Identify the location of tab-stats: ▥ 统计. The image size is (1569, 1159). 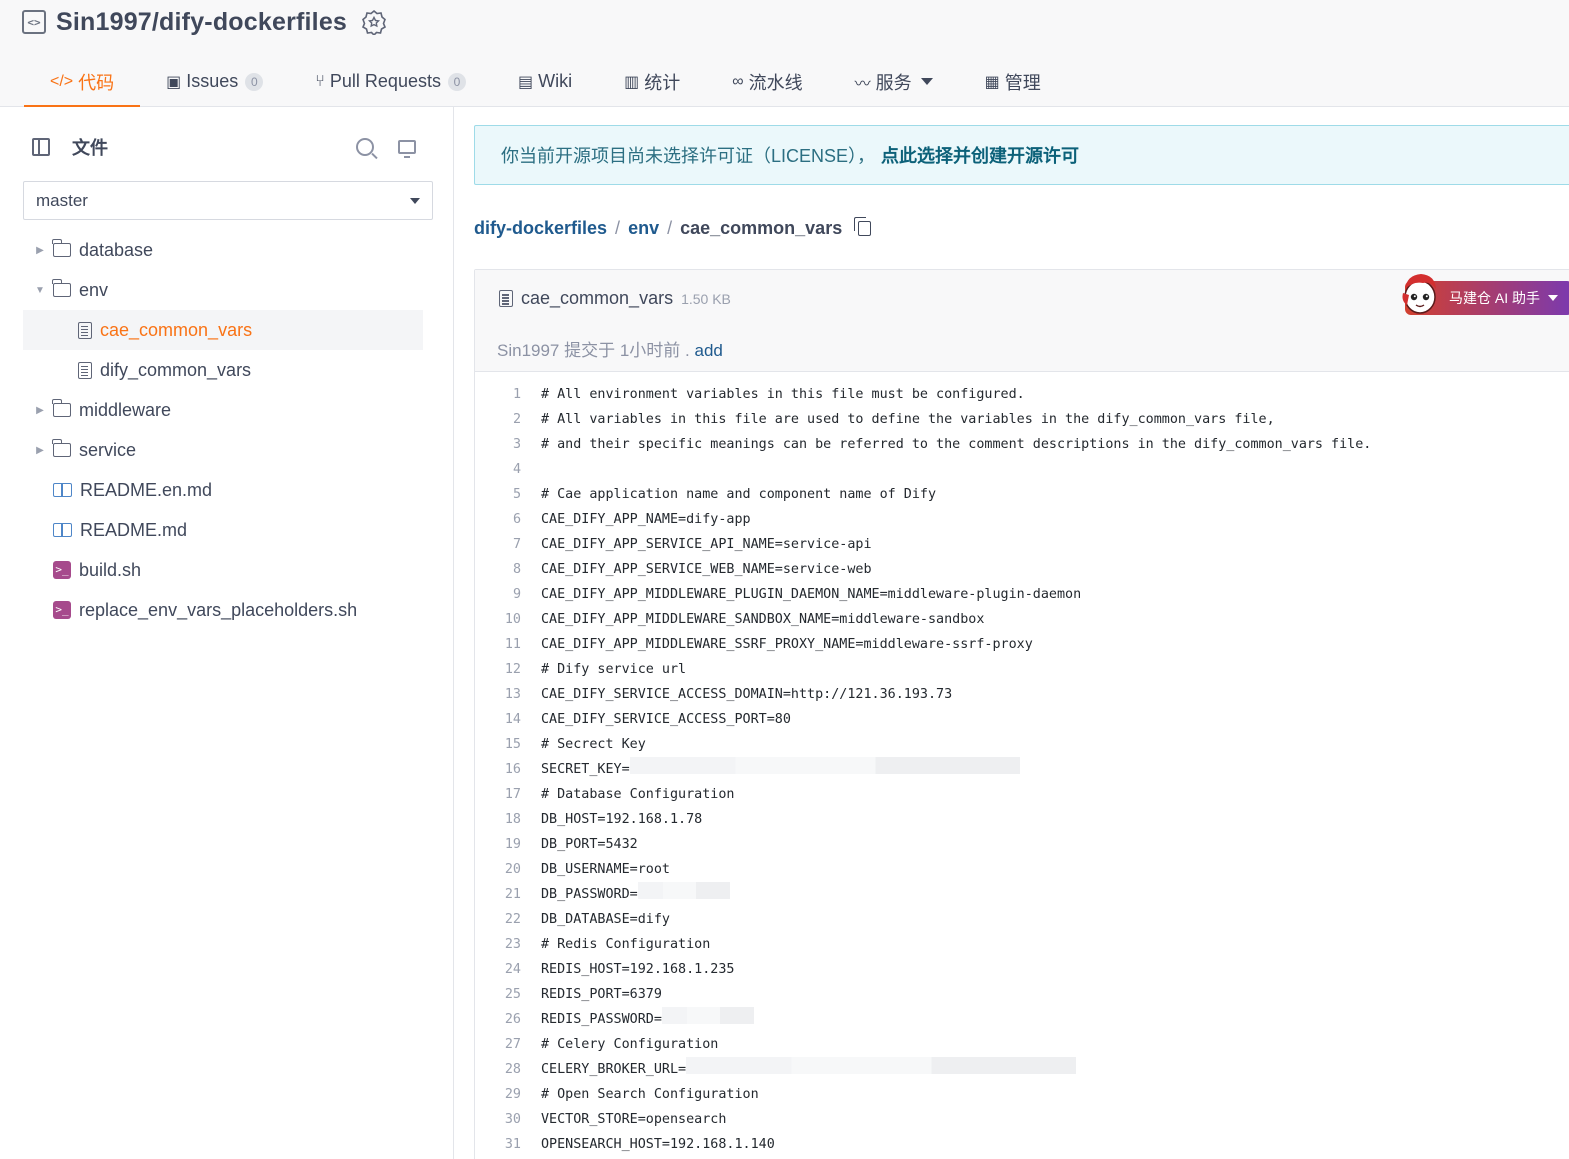
(652, 81).